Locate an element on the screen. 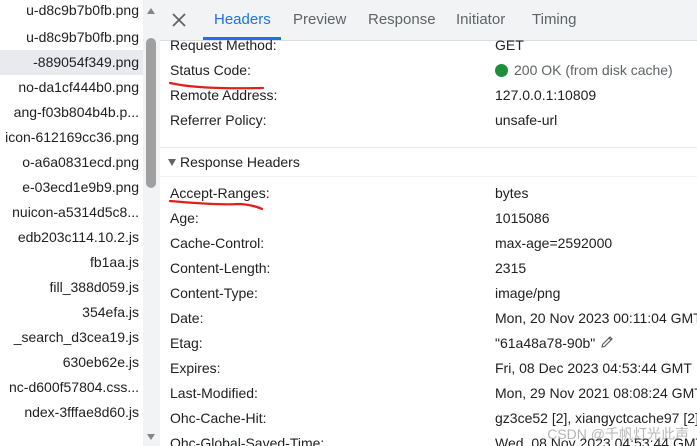  watermark: CSDN @千帆灯光此声 is located at coordinates (618, 434).